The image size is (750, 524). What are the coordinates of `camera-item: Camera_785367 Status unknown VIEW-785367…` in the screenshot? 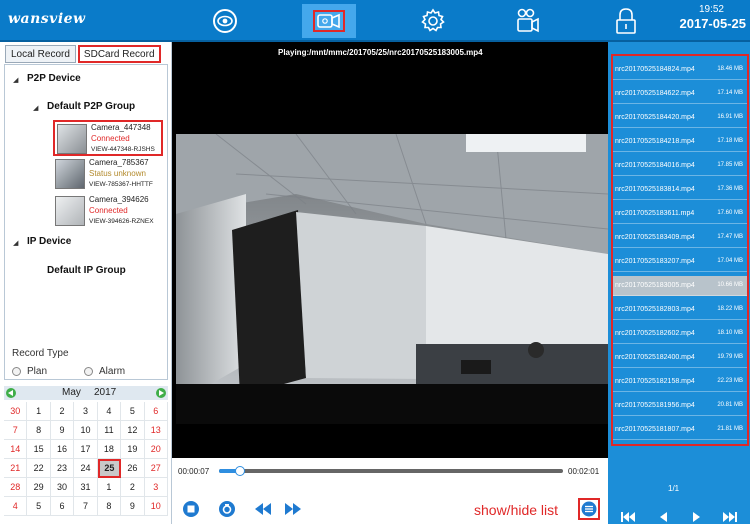 It's located at (108, 175).